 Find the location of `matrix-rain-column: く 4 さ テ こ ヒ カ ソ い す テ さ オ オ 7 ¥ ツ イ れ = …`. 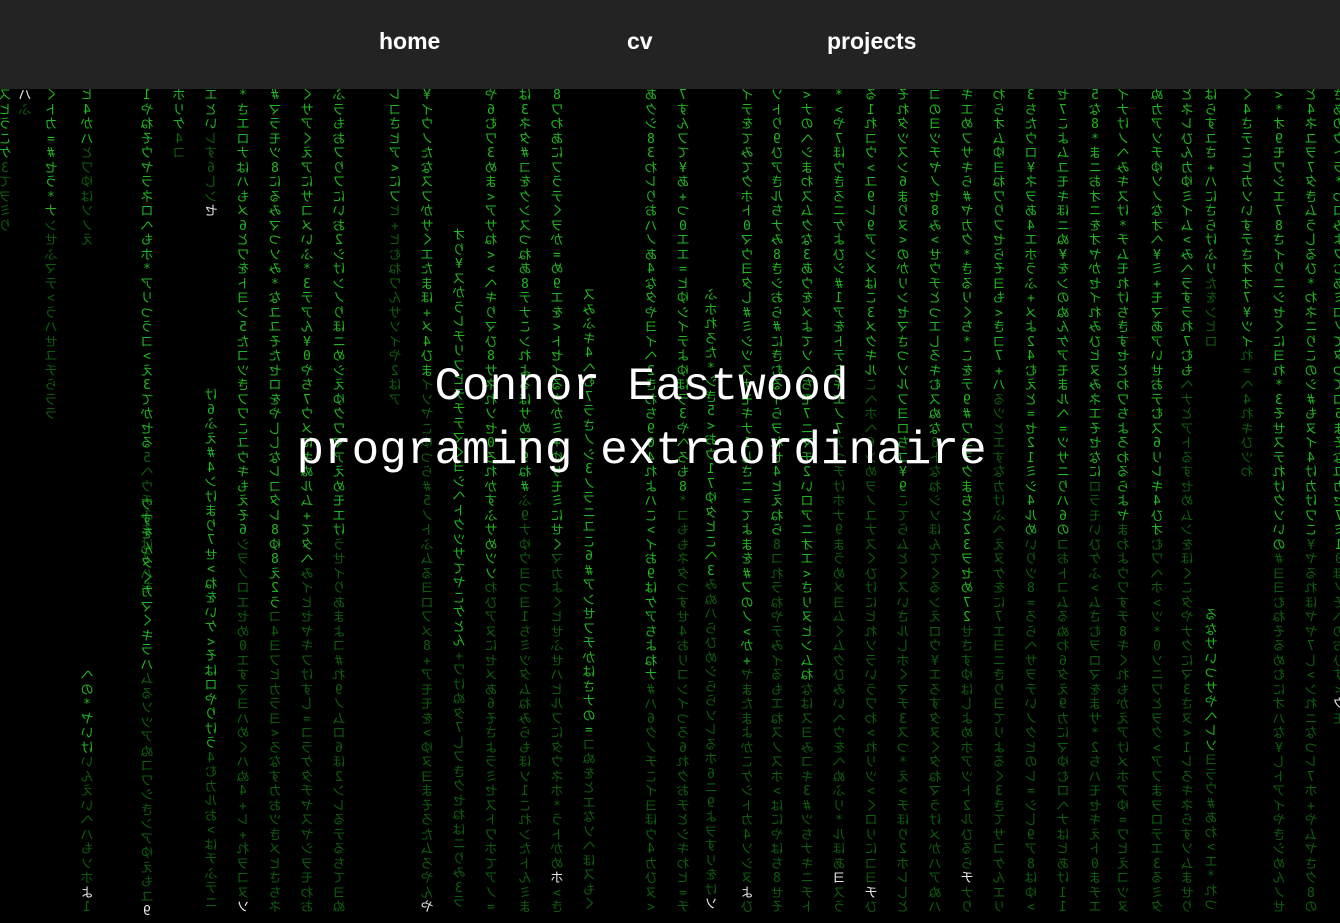

matrix-rain-column: く 4 さ テ こ ヒ カ ソ い す テ さ オ オ 7 ¥ ツ イ れ = … is located at coordinates (1247, 284).